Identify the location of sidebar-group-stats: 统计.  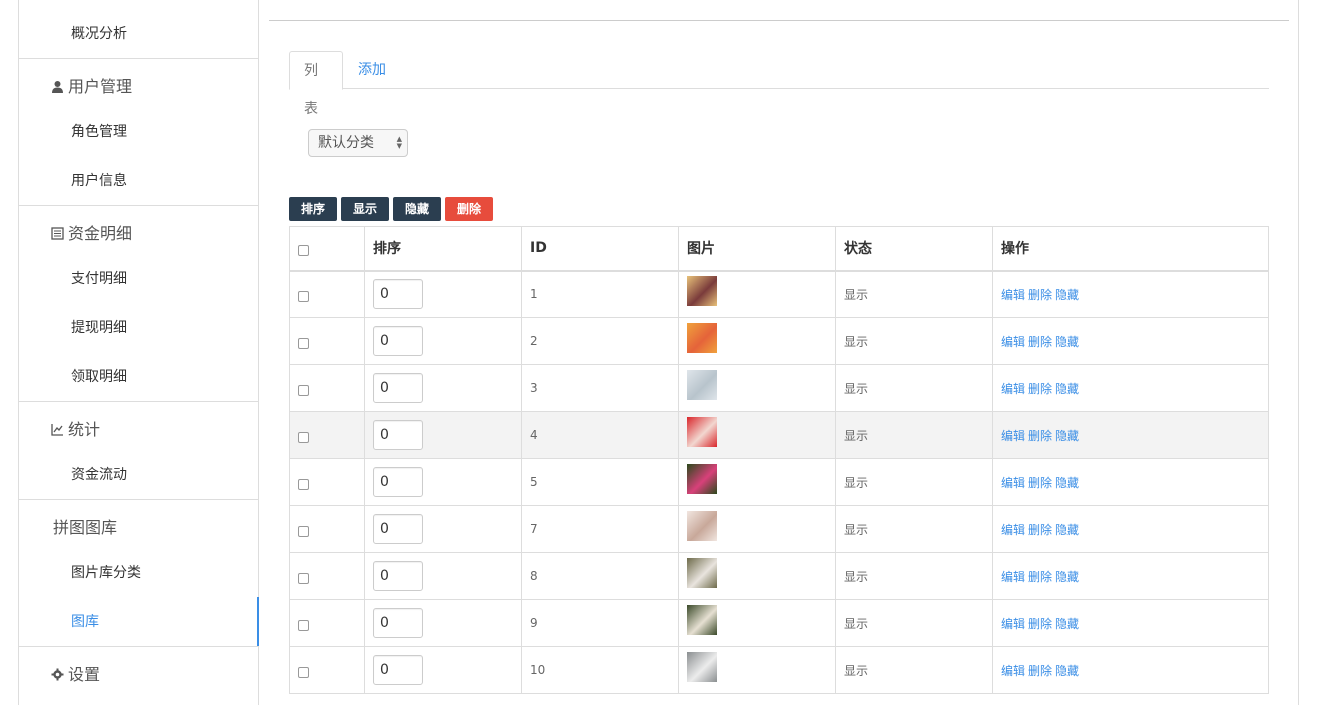
(170, 428).